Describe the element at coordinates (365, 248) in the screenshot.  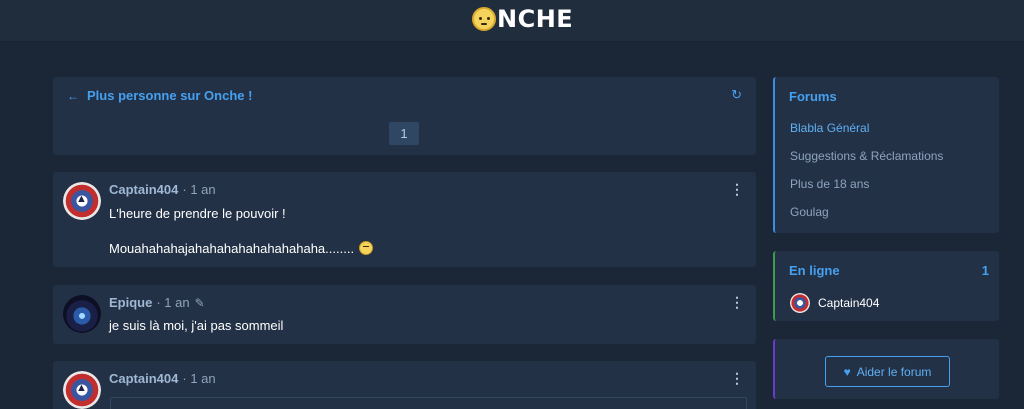
I see `sticker-icon` at that location.